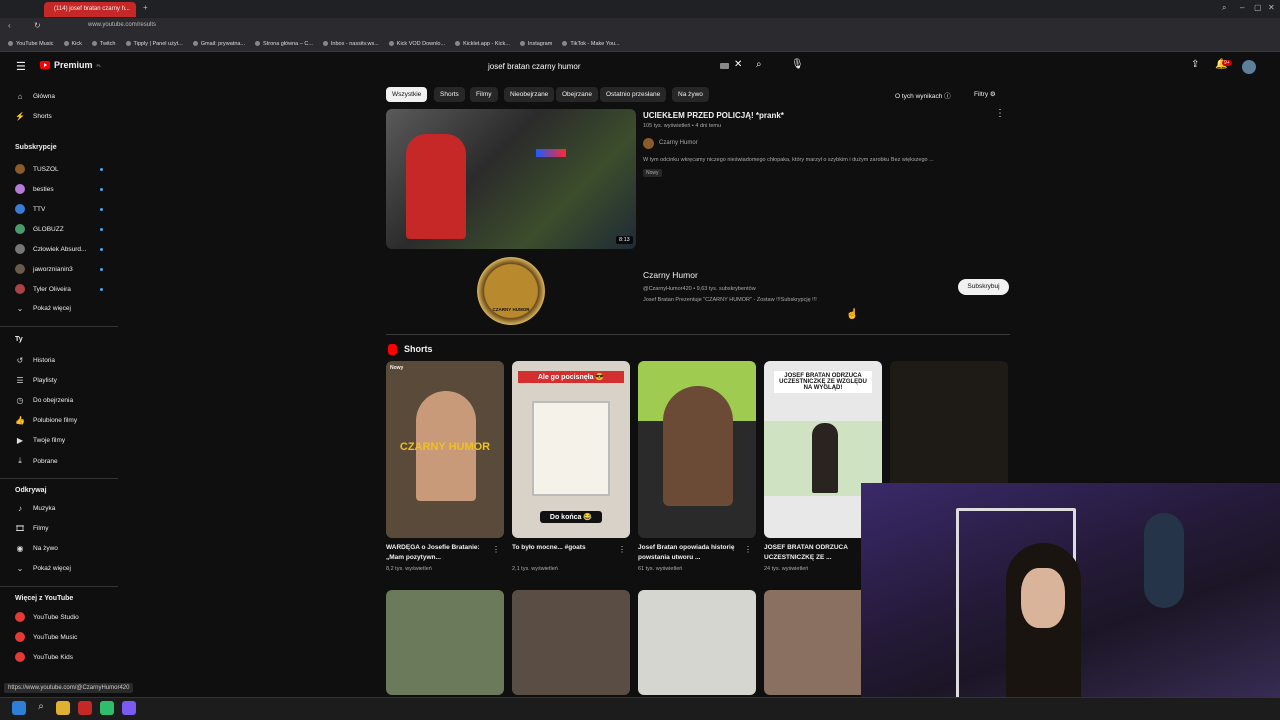  I want to click on sidebar-item: 🎞 Filmy, so click(32, 528).